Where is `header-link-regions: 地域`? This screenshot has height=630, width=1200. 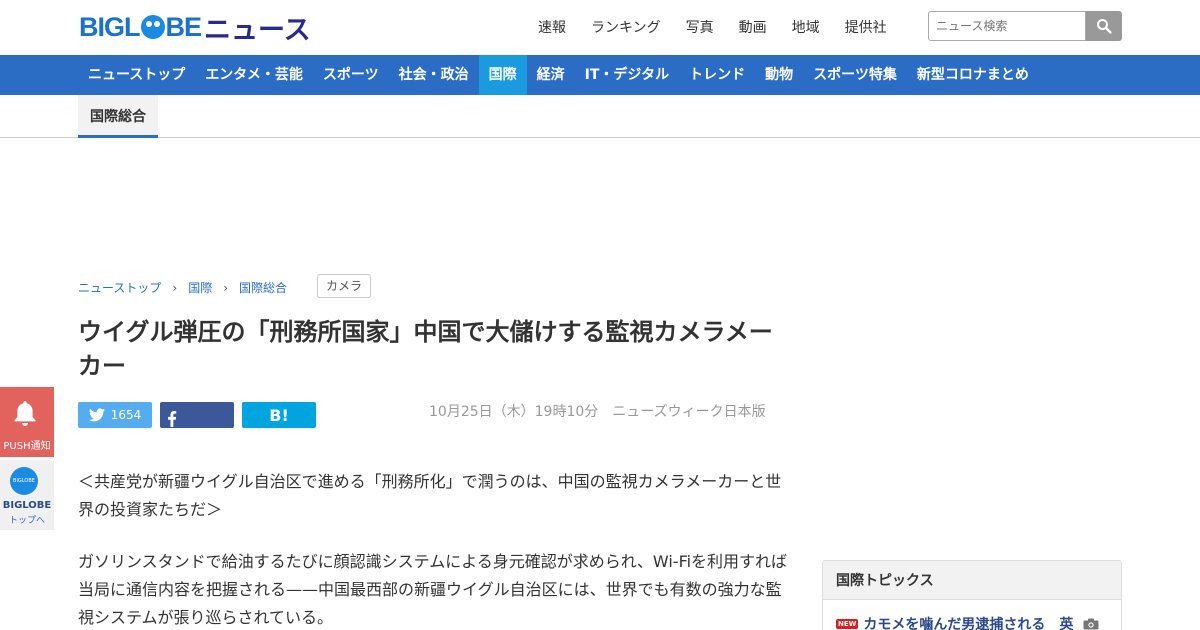 header-link-regions: 地域 is located at coordinates (806, 27).